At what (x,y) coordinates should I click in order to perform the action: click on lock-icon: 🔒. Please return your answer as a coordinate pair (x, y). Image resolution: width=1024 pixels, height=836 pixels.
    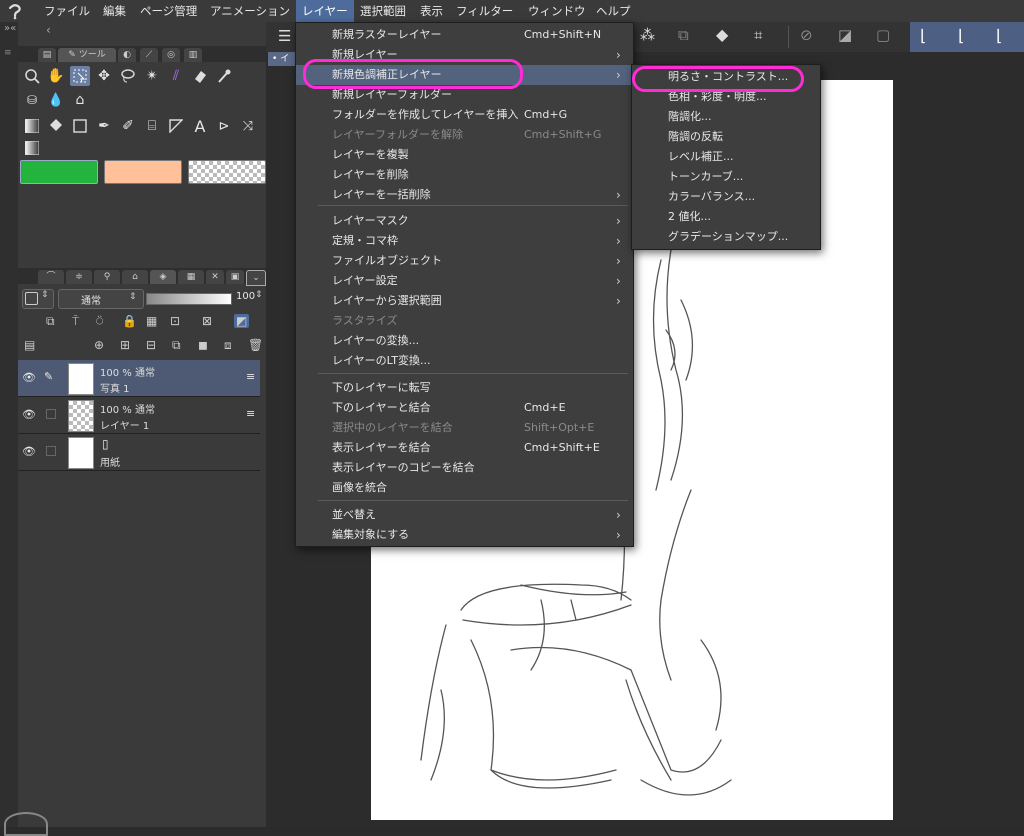
    Looking at the image, I should click on (129, 321).